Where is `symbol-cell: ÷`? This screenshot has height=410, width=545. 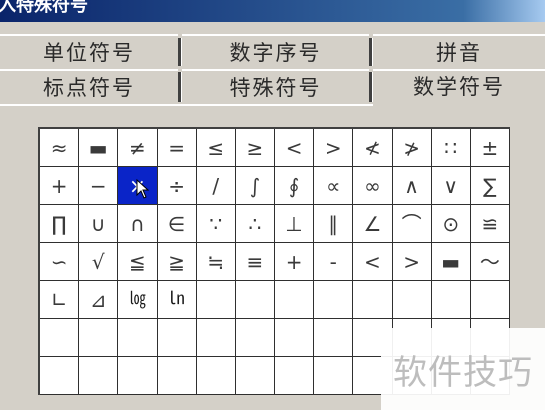 symbol-cell: ÷ is located at coordinates (177, 186).